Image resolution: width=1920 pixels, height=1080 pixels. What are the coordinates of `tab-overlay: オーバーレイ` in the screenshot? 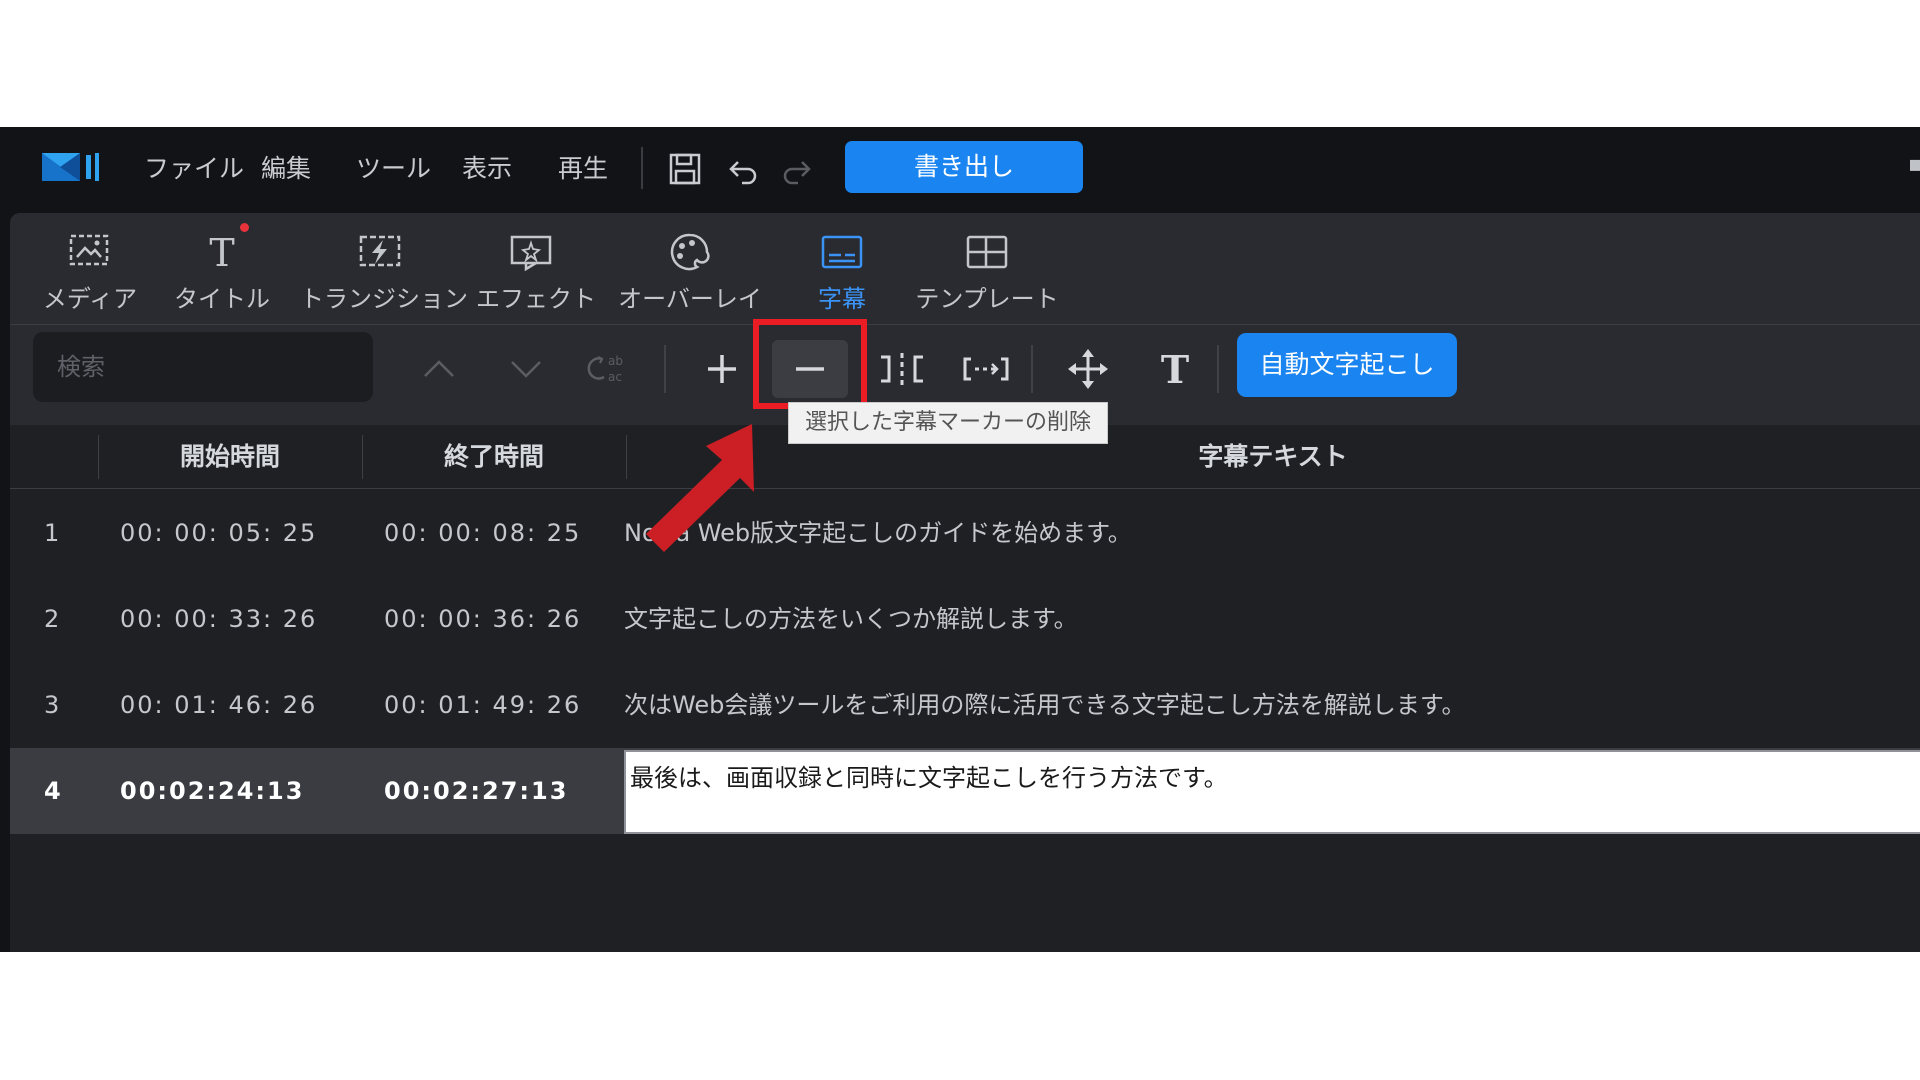 It's located at (690, 269).